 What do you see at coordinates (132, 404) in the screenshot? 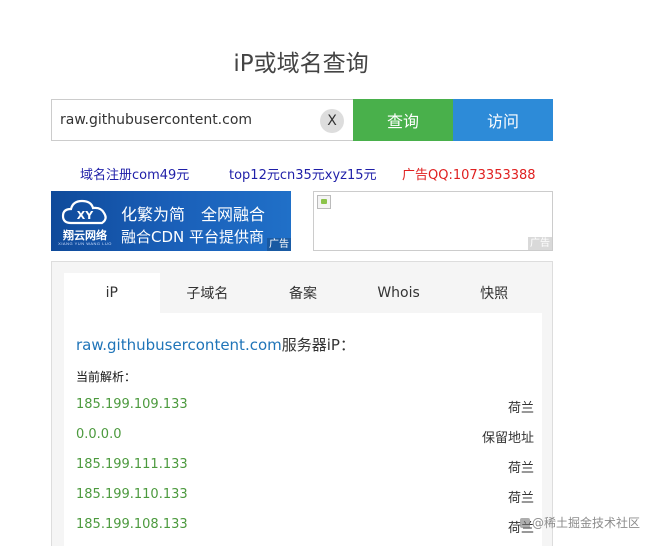
I see `ip-address: 185.199.109.133` at bounding box center [132, 404].